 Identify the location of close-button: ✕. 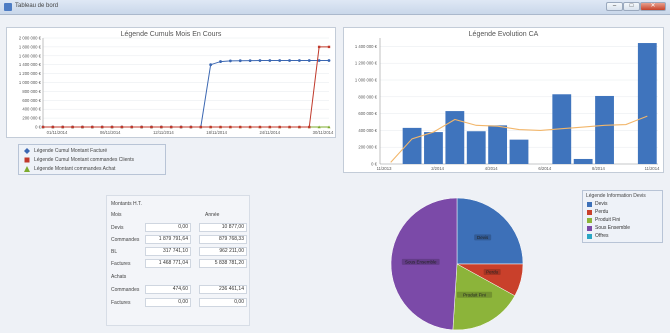
(653, 6).